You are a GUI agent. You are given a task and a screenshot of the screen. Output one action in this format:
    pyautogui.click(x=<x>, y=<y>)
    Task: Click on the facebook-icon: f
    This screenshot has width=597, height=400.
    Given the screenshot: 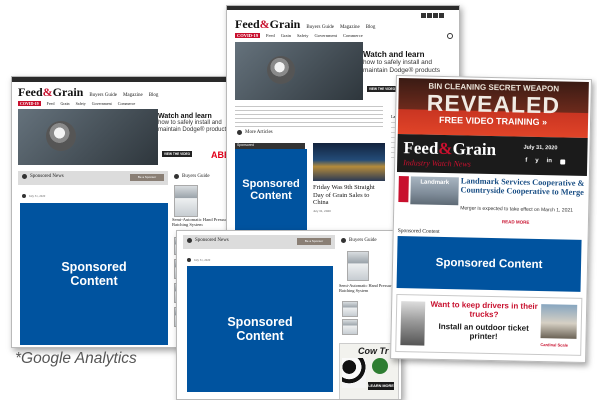 What is the action you would take?
    pyautogui.click(x=526, y=161)
    